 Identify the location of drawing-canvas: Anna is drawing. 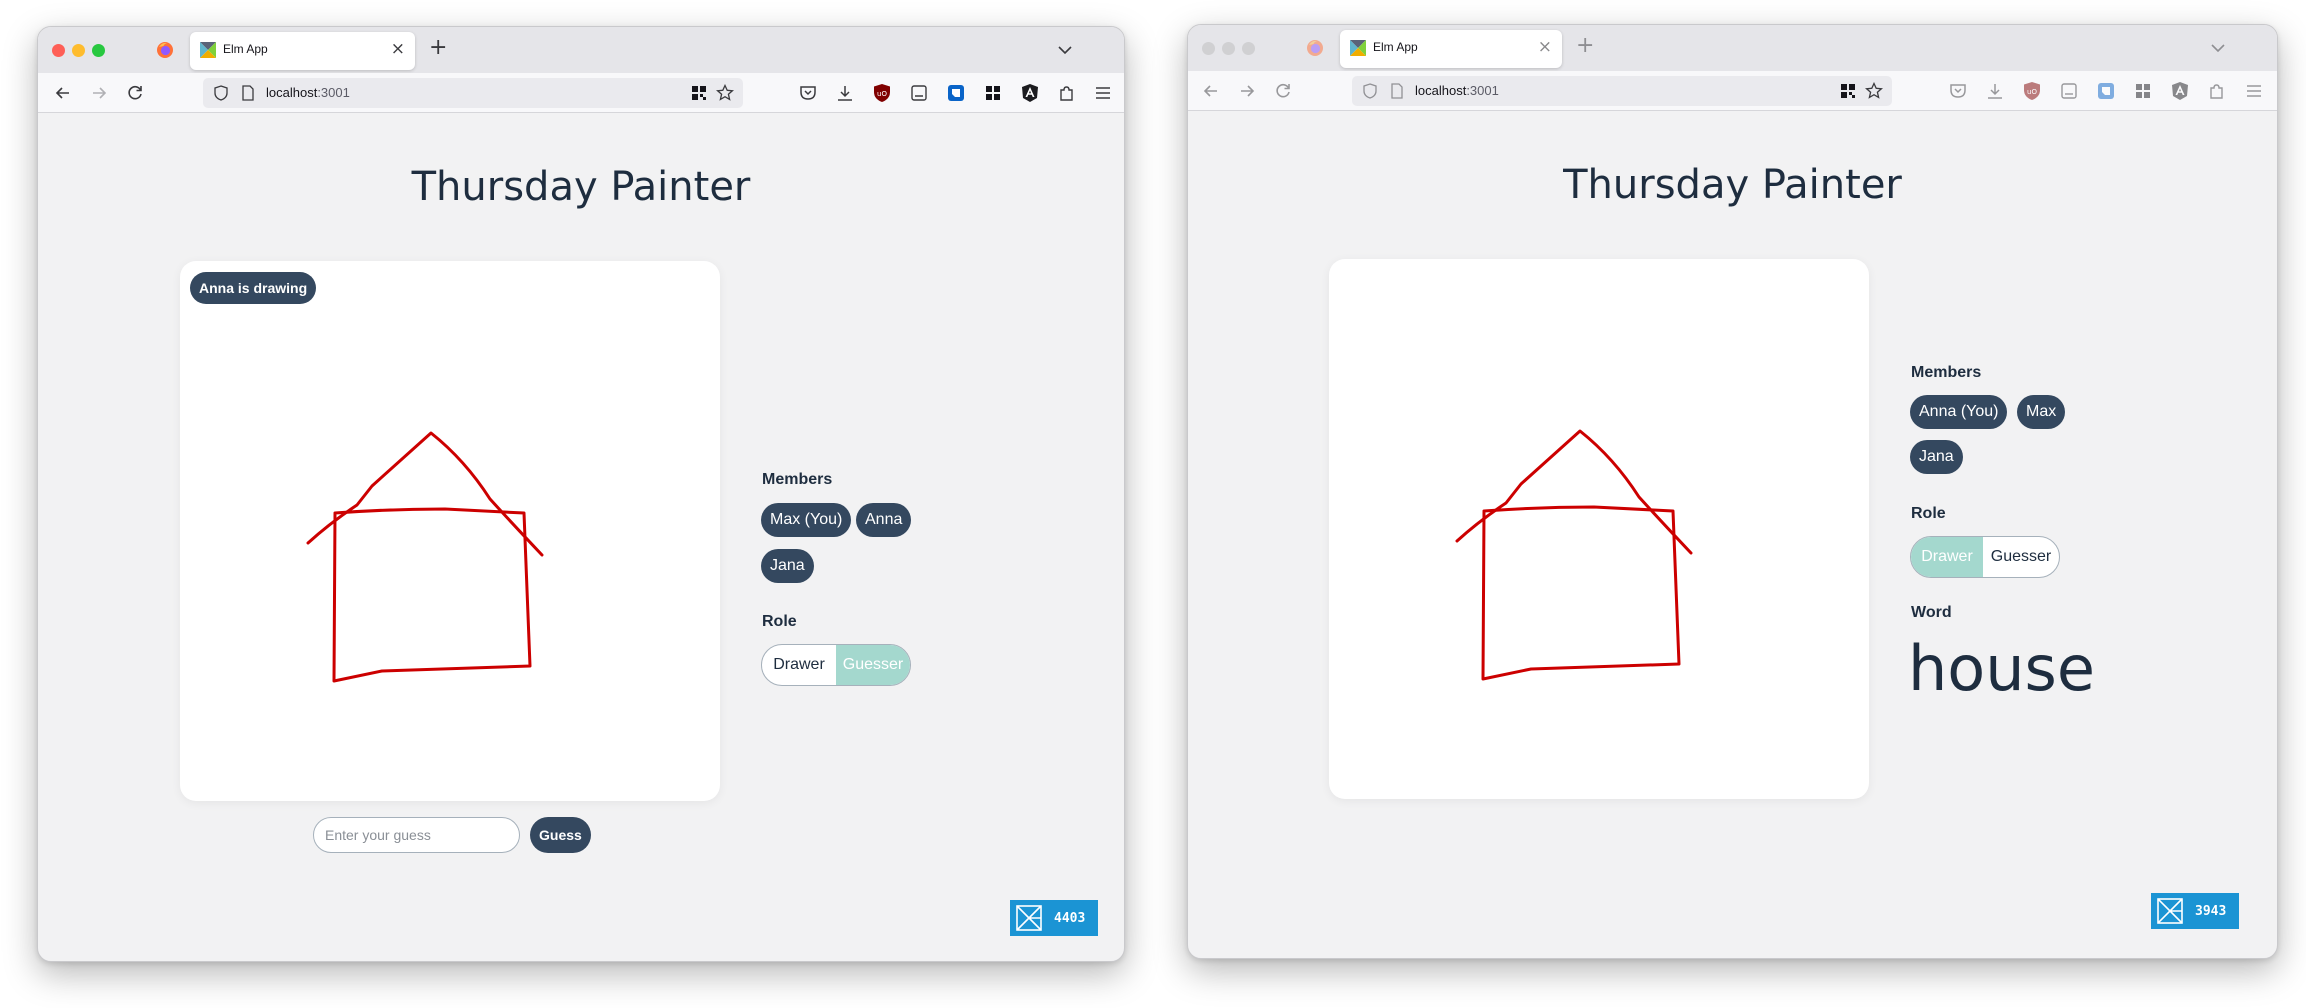
(450, 531).